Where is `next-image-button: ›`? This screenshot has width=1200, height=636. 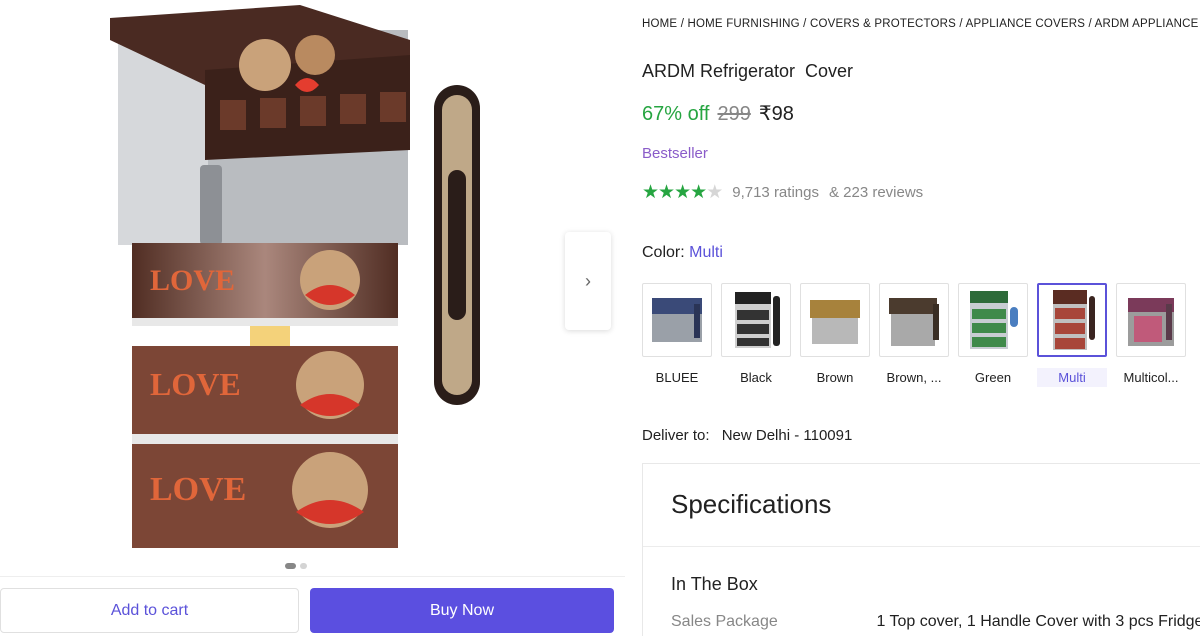 next-image-button: › is located at coordinates (588, 281).